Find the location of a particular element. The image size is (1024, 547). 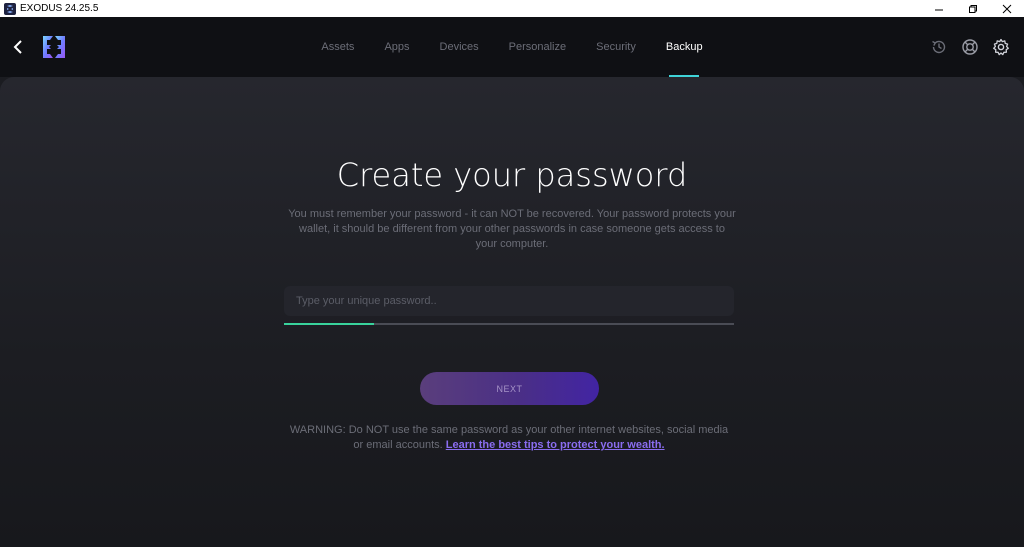

exodus-logo-icon is located at coordinates (54, 47).